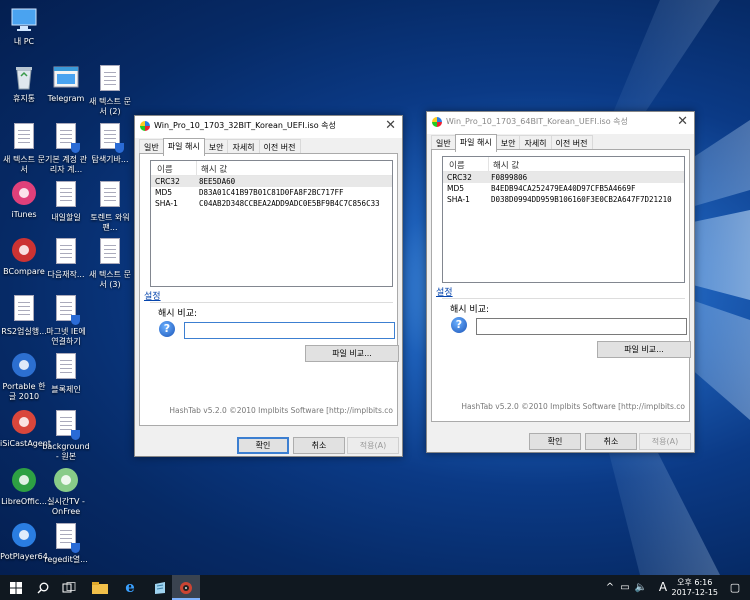 This screenshot has height=600, width=750. What do you see at coordinates (24, 98) in the screenshot?
I see `desktop-icon-label: 휴지통` at bounding box center [24, 98].